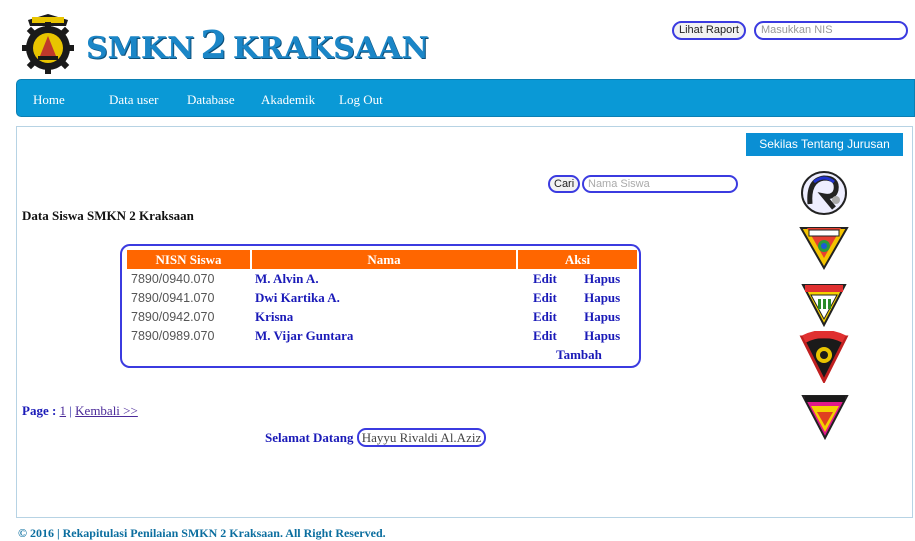  Describe the element at coordinates (309, 437) in the screenshot. I see `welcome-label: Selamat Datang` at that location.